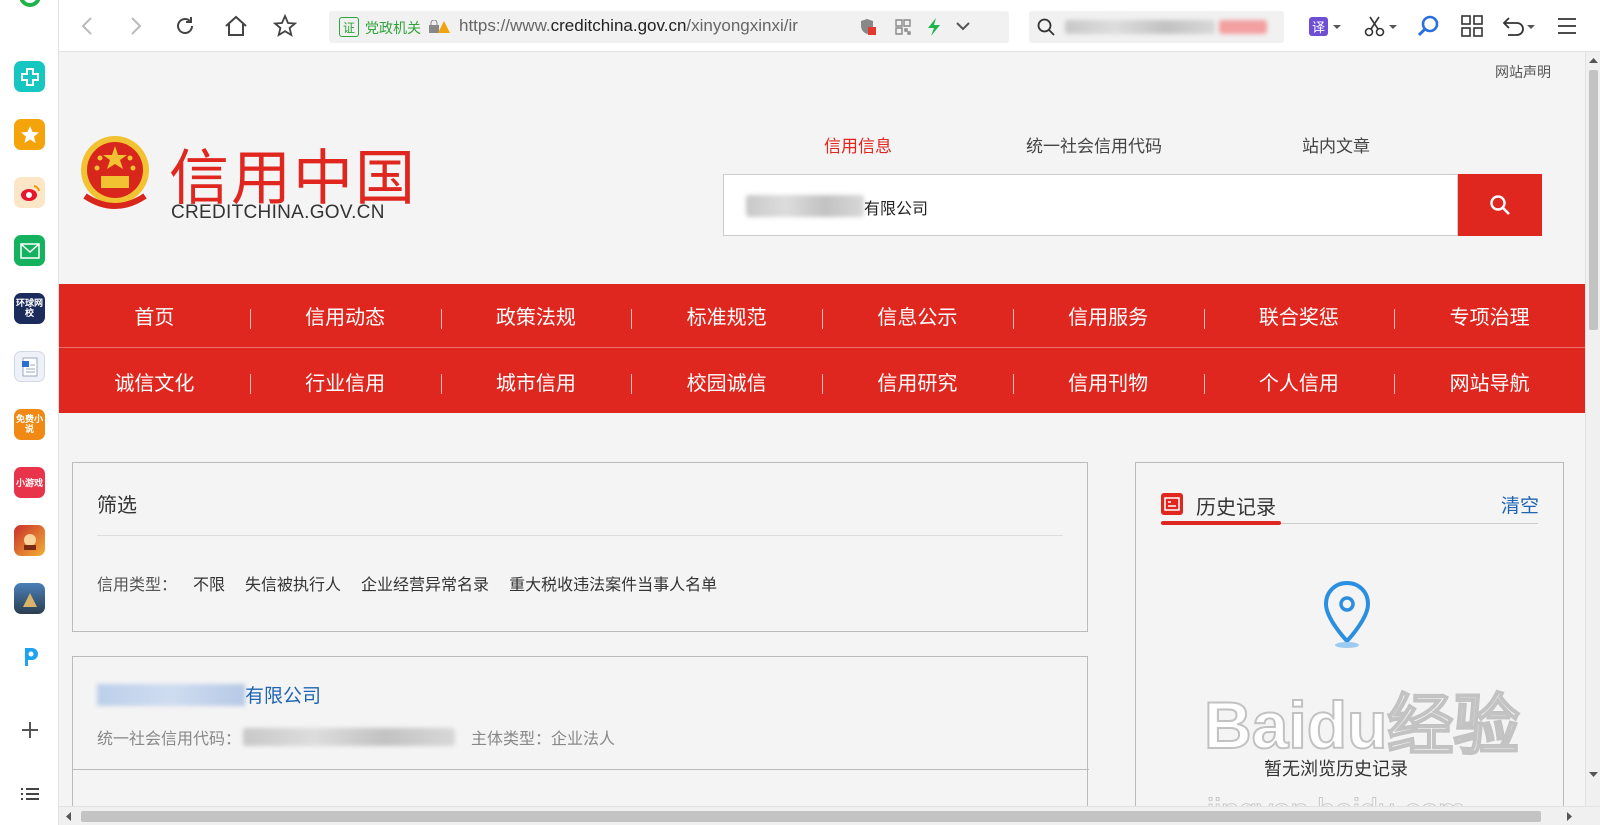 The height and width of the screenshot is (825, 1600). I want to click on forward-icon, so click(136, 26).